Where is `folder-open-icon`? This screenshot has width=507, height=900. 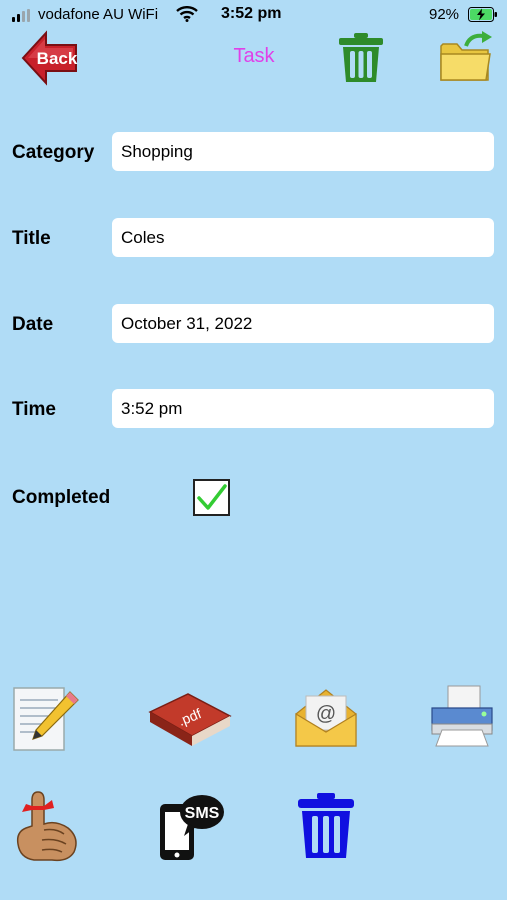
folder-open-icon is located at coordinates (466, 56).